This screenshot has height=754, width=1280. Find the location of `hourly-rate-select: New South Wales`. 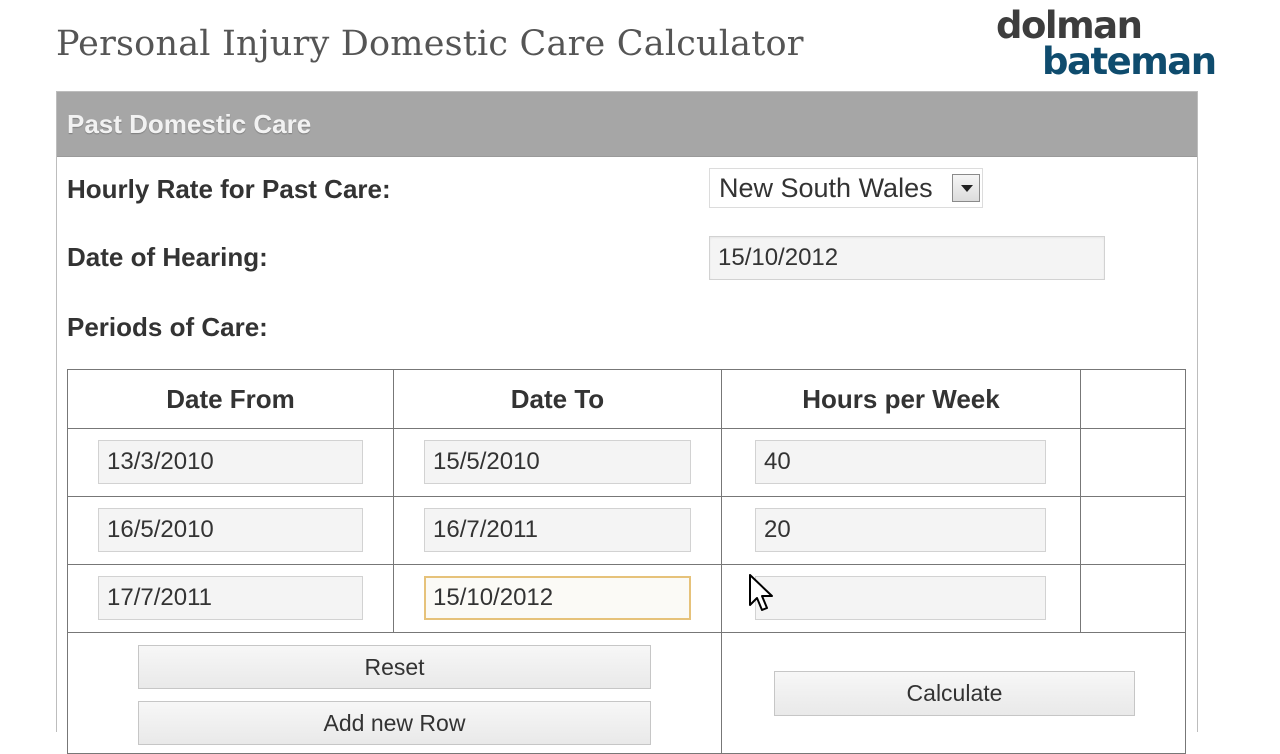

hourly-rate-select: New South Wales is located at coordinates (846, 188).